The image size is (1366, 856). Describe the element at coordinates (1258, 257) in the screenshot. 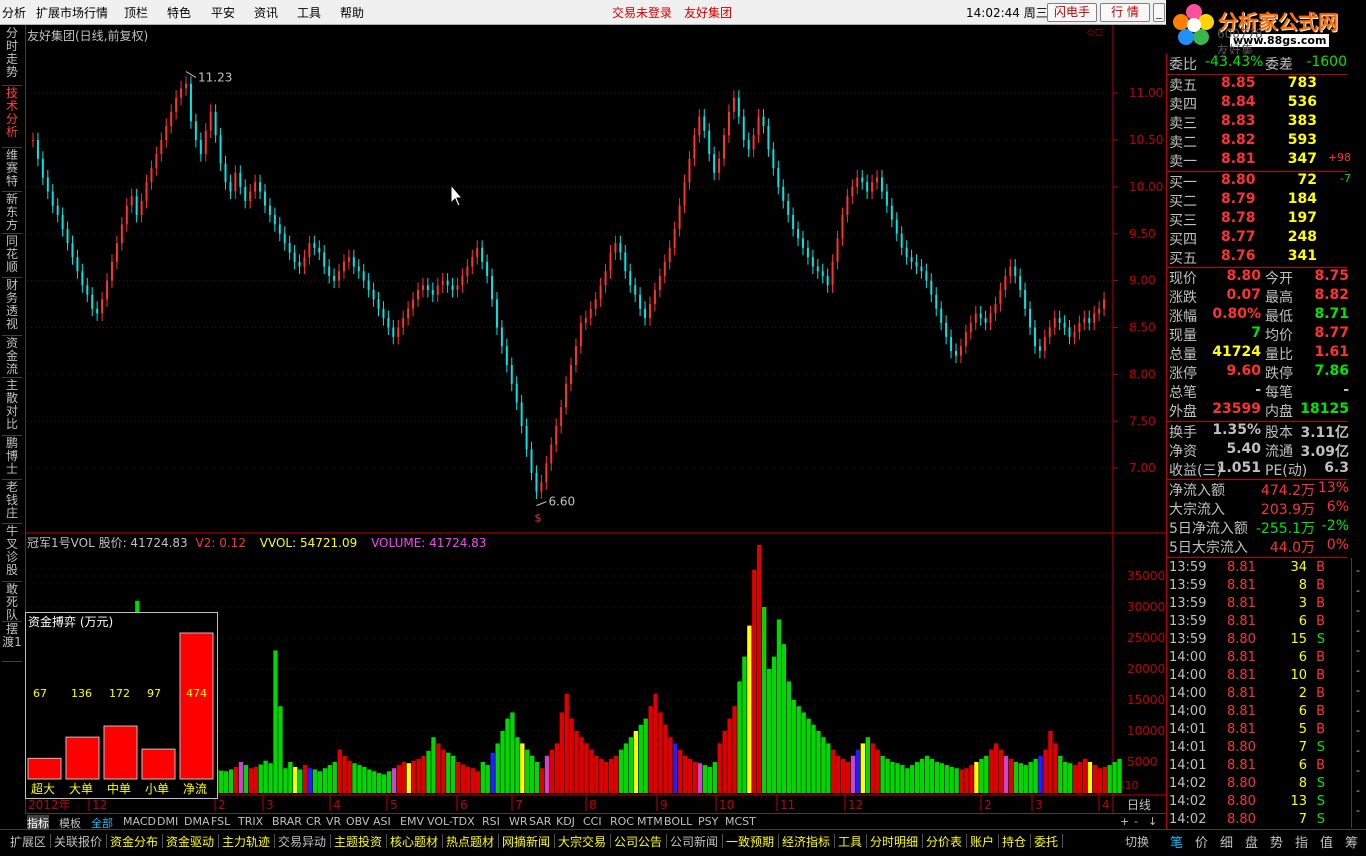

I see `bids-row: 买五 8.76 341` at that location.